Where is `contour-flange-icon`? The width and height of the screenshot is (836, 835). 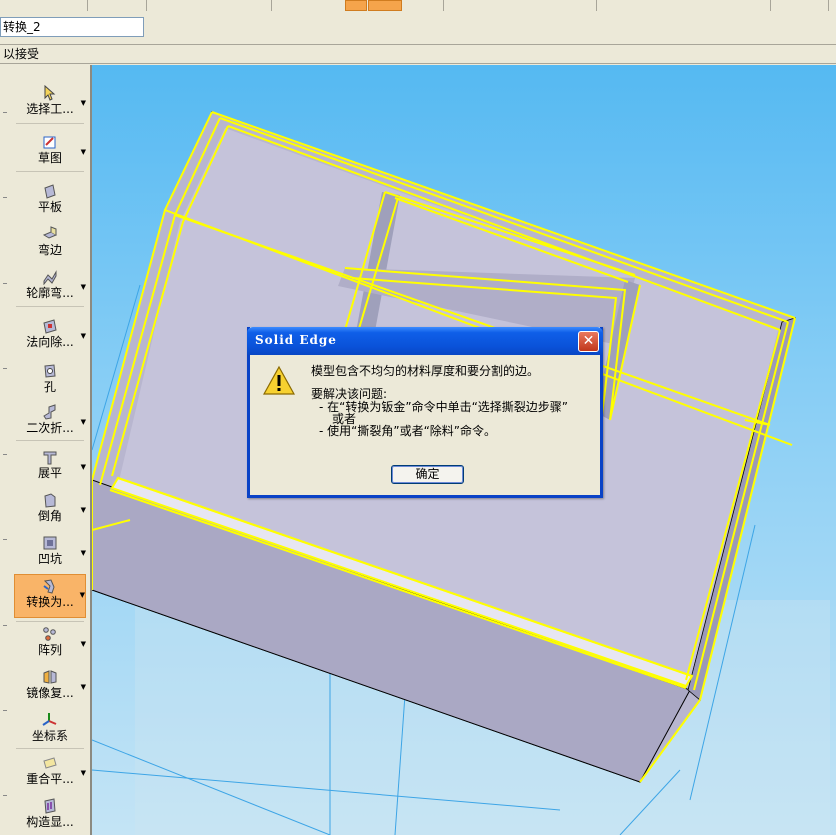
contour-flange-icon is located at coordinates (50, 277).